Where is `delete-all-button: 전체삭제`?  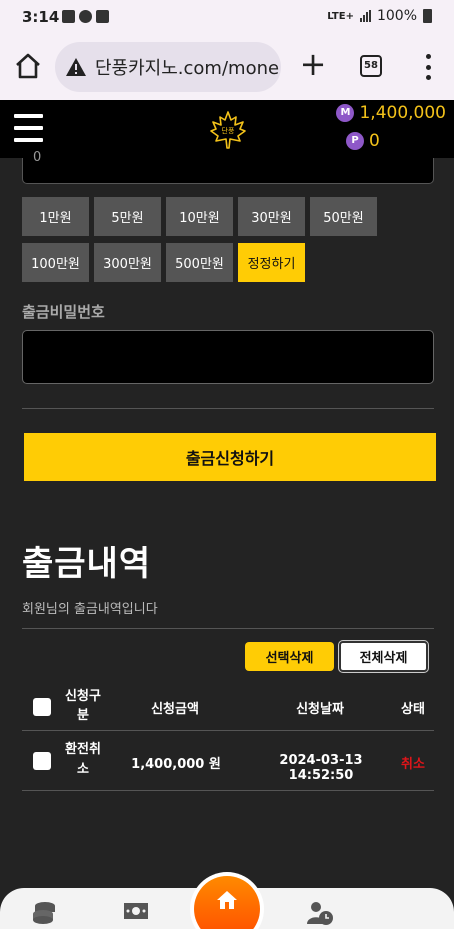 delete-all-button: 전체삭제 is located at coordinates (383, 656).